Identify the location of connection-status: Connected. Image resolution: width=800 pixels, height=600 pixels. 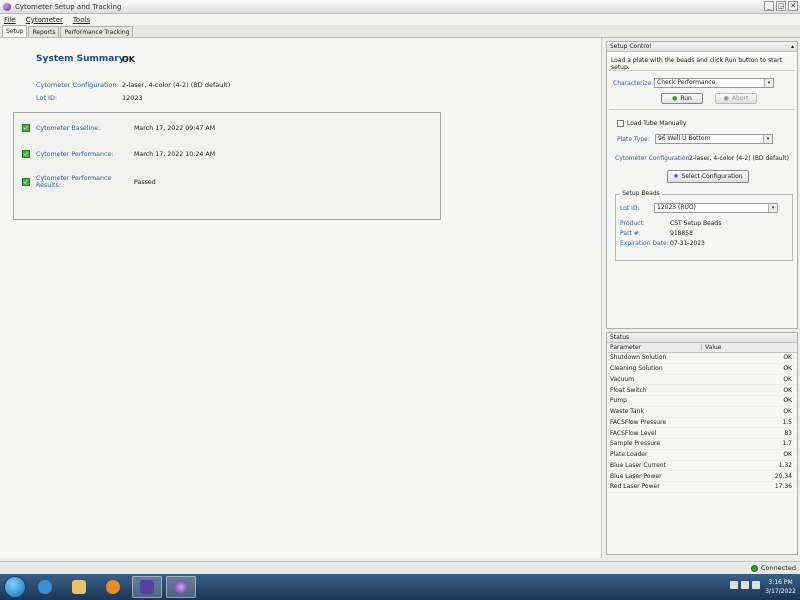
(773, 568).